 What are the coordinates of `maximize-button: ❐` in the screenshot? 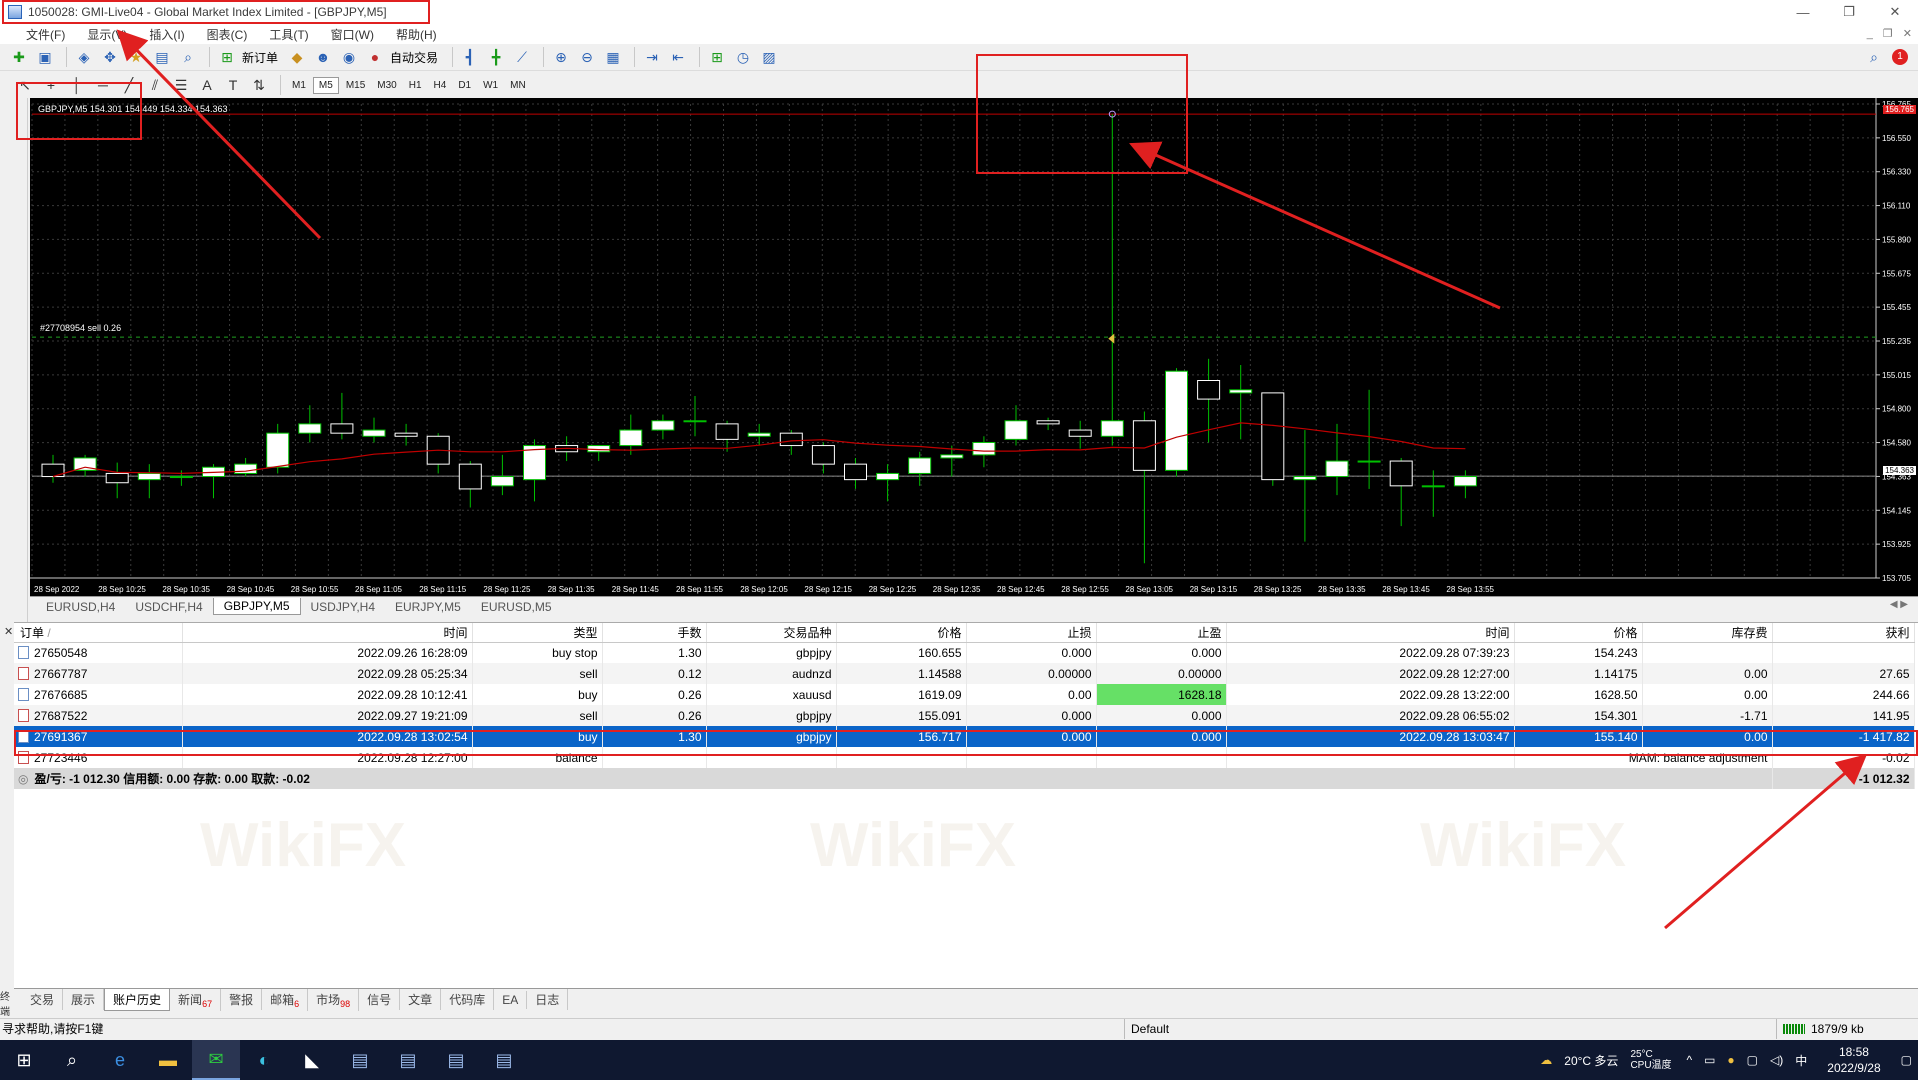 It's located at (1849, 12).